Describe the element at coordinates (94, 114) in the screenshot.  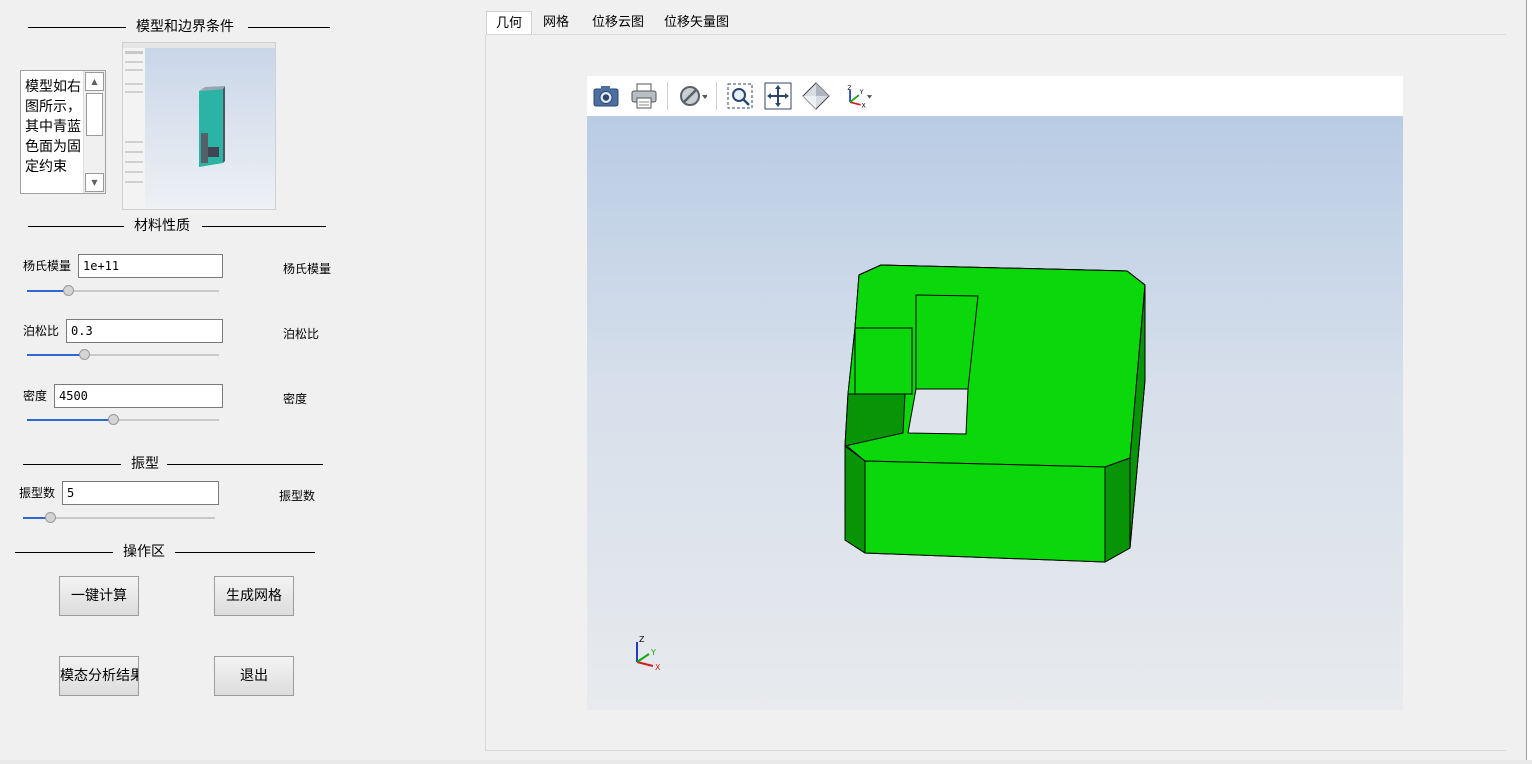
I see `scroll-thumb` at that location.